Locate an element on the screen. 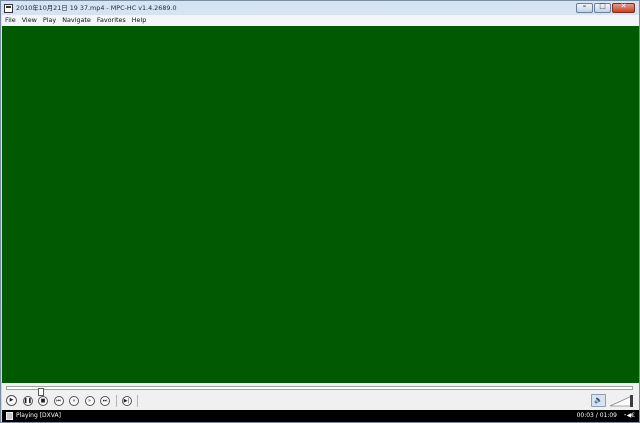 This screenshot has width=640, height=423. maximize-icon: □ is located at coordinates (602, 6).